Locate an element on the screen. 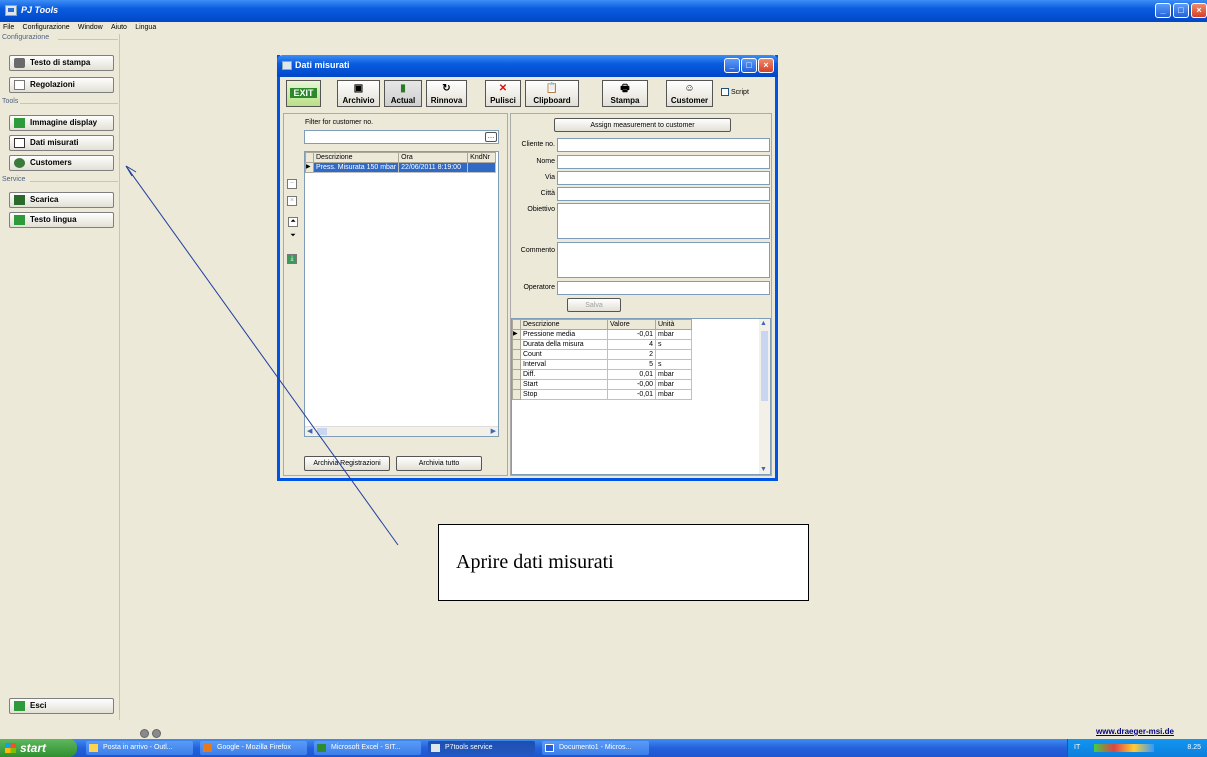 This screenshot has height=757, width=1207. table-row: Durata della misura 4 s is located at coordinates (602, 344).